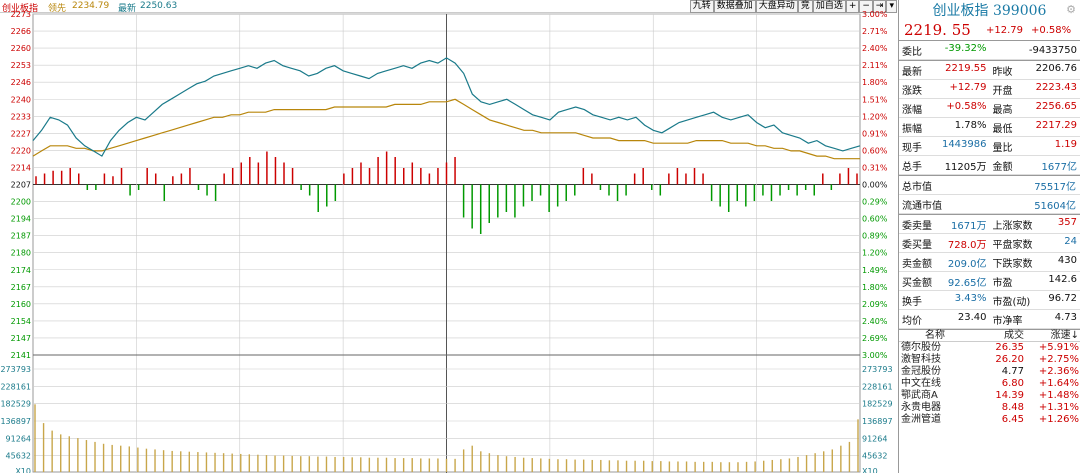  What do you see at coordinates (21, 150) in the screenshot?
I see `price-tick-label: 2220` at bounding box center [21, 150].